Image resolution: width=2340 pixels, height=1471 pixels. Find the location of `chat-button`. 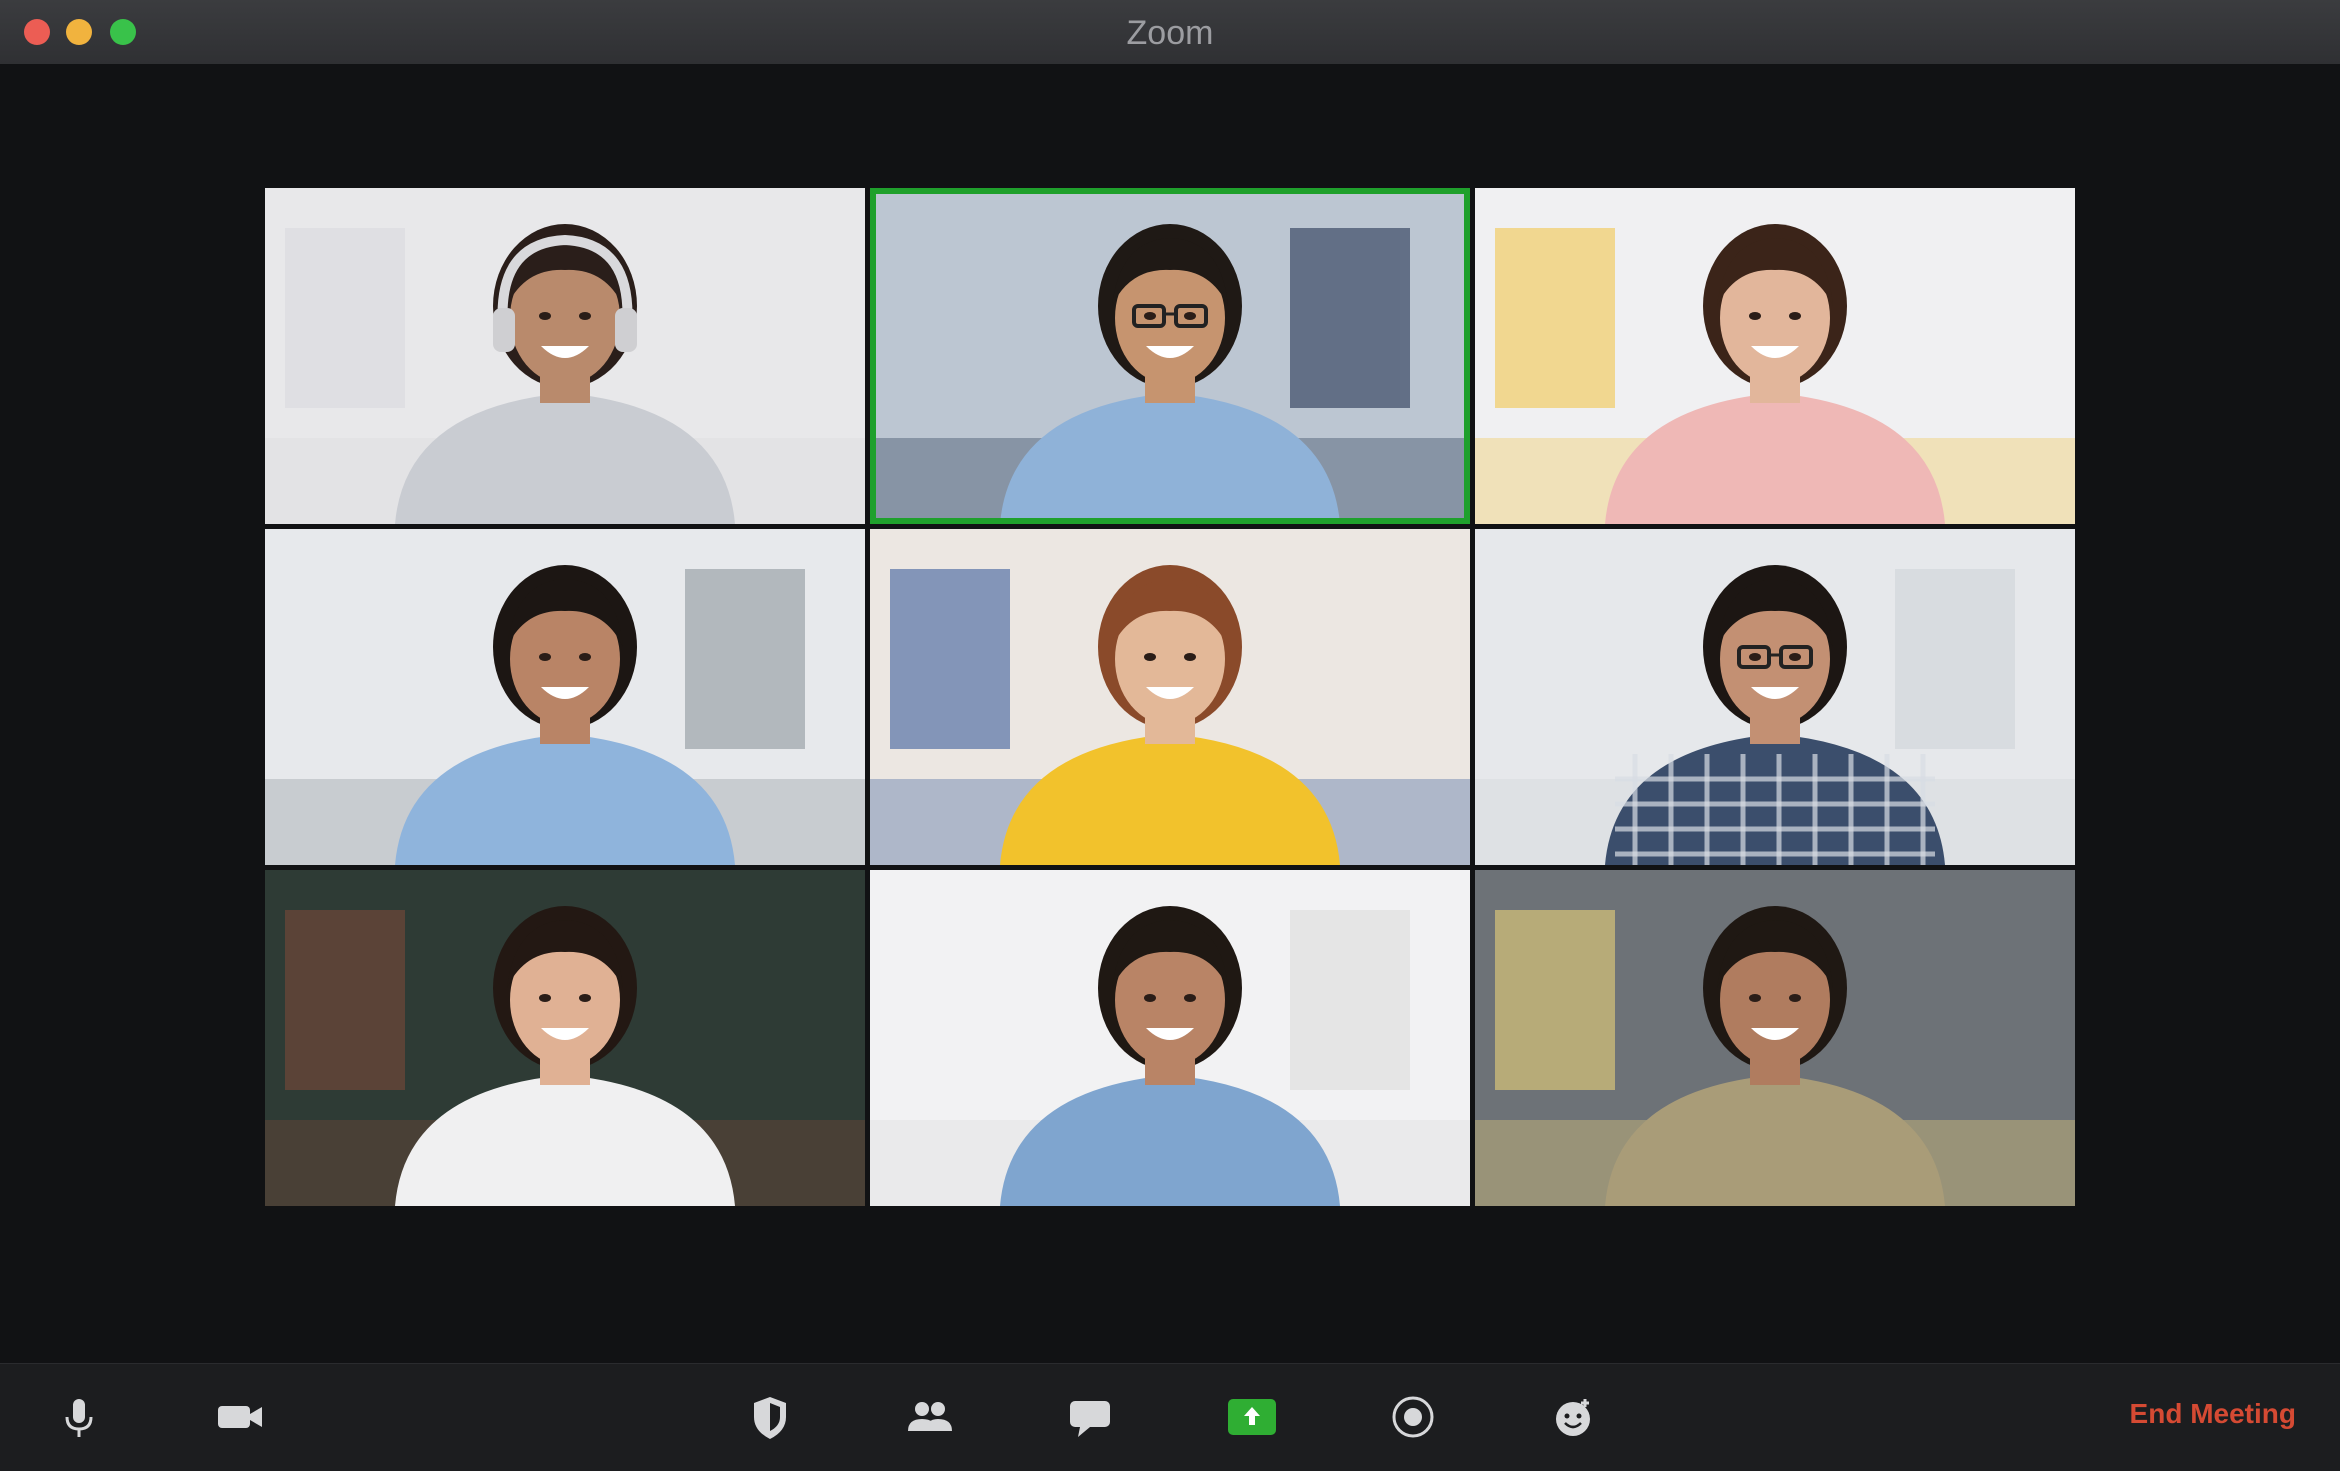

chat-button is located at coordinates (1090, 1417).